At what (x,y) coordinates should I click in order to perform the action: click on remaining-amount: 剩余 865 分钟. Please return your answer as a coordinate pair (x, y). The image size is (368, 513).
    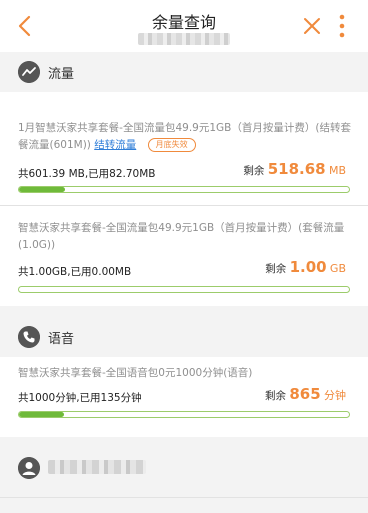
    Looking at the image, I should click on (305, 394).